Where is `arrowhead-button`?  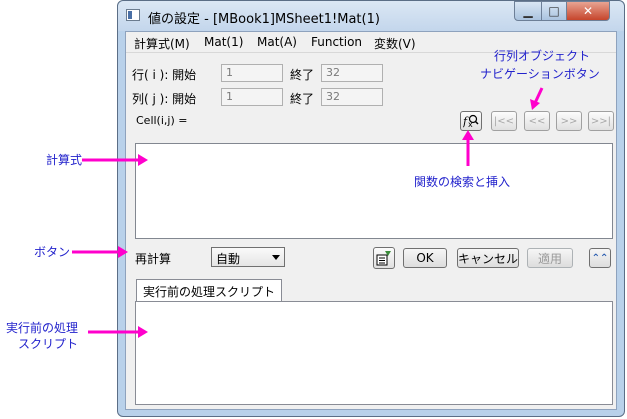 arrowhead-button is located at coordinates (123, 252).